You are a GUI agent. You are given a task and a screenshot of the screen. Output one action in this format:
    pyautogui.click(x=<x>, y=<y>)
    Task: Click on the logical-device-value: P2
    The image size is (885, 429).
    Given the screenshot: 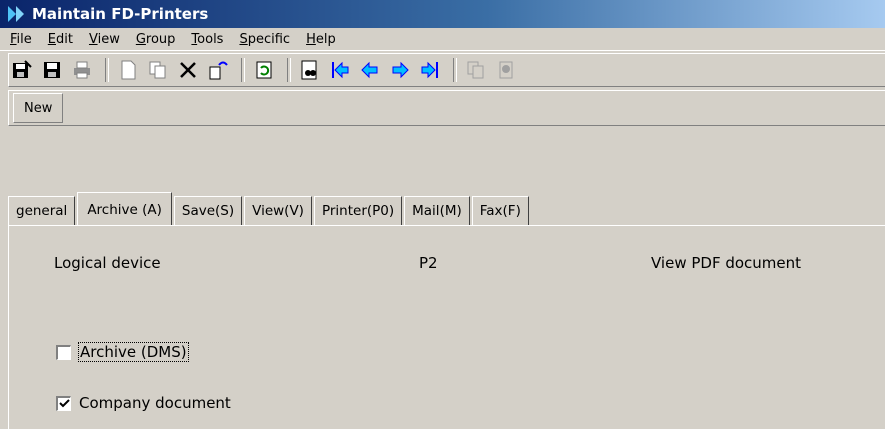 What is the action you would take?
    pyautogui.click(x=428, y=263)
    